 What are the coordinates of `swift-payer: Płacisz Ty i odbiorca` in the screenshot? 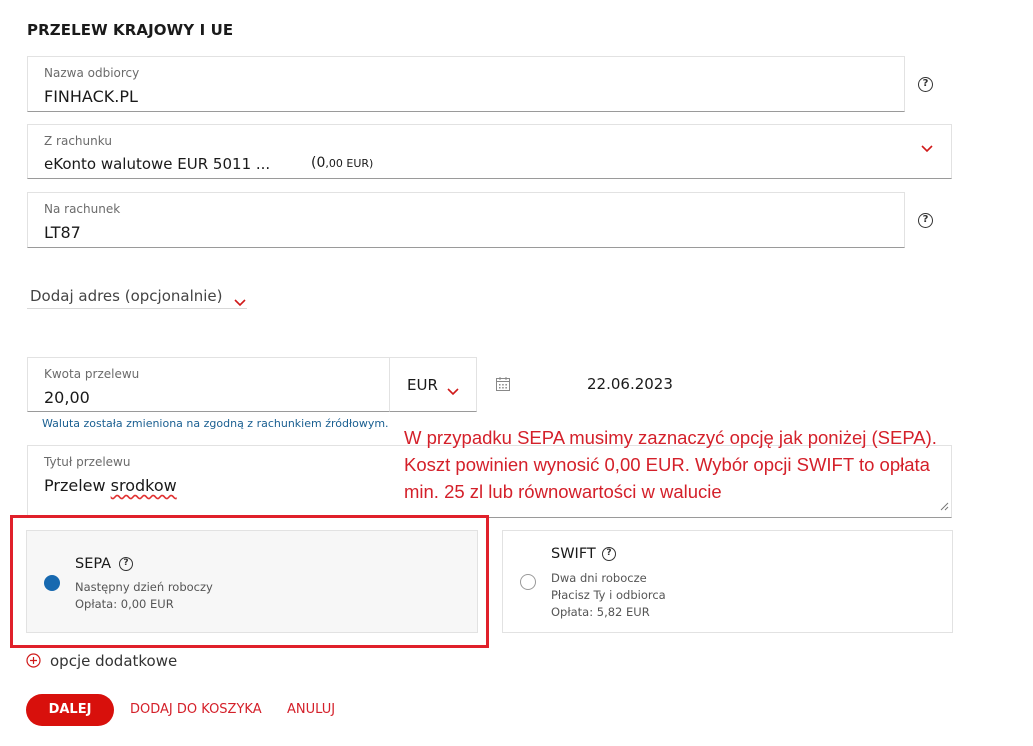 It's located at (608, 595).